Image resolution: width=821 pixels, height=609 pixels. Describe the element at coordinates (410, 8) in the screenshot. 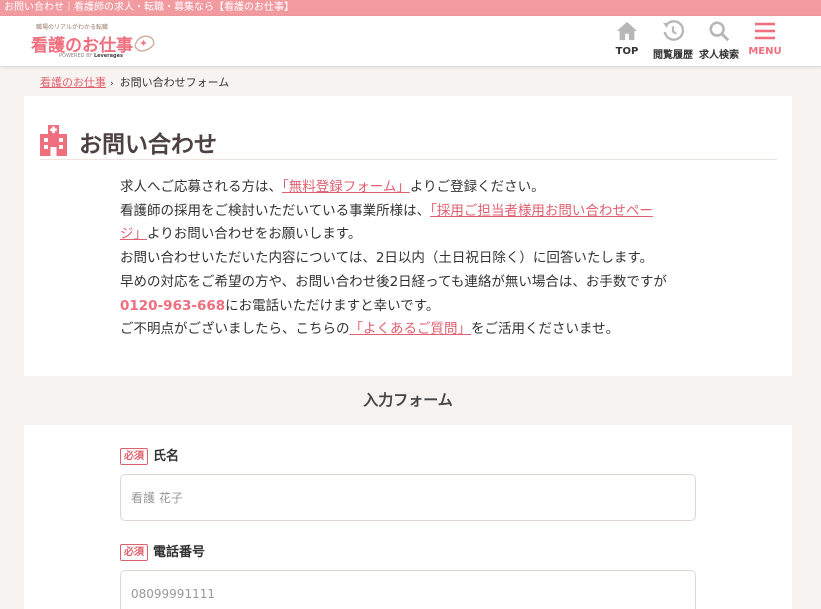

I see `page-title-bar: お問い合わせ｜看護師の求人・転職・募集なら【看護のお仕事】` at that location.